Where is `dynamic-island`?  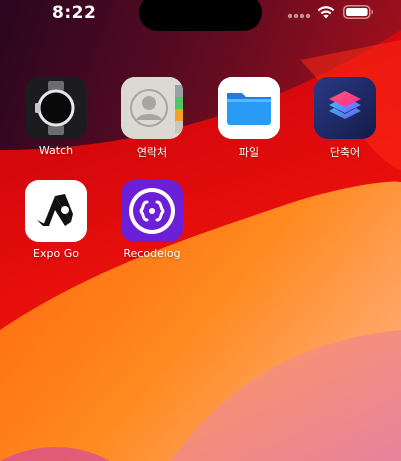 dynamic-island is located at coordinates (200, 15).